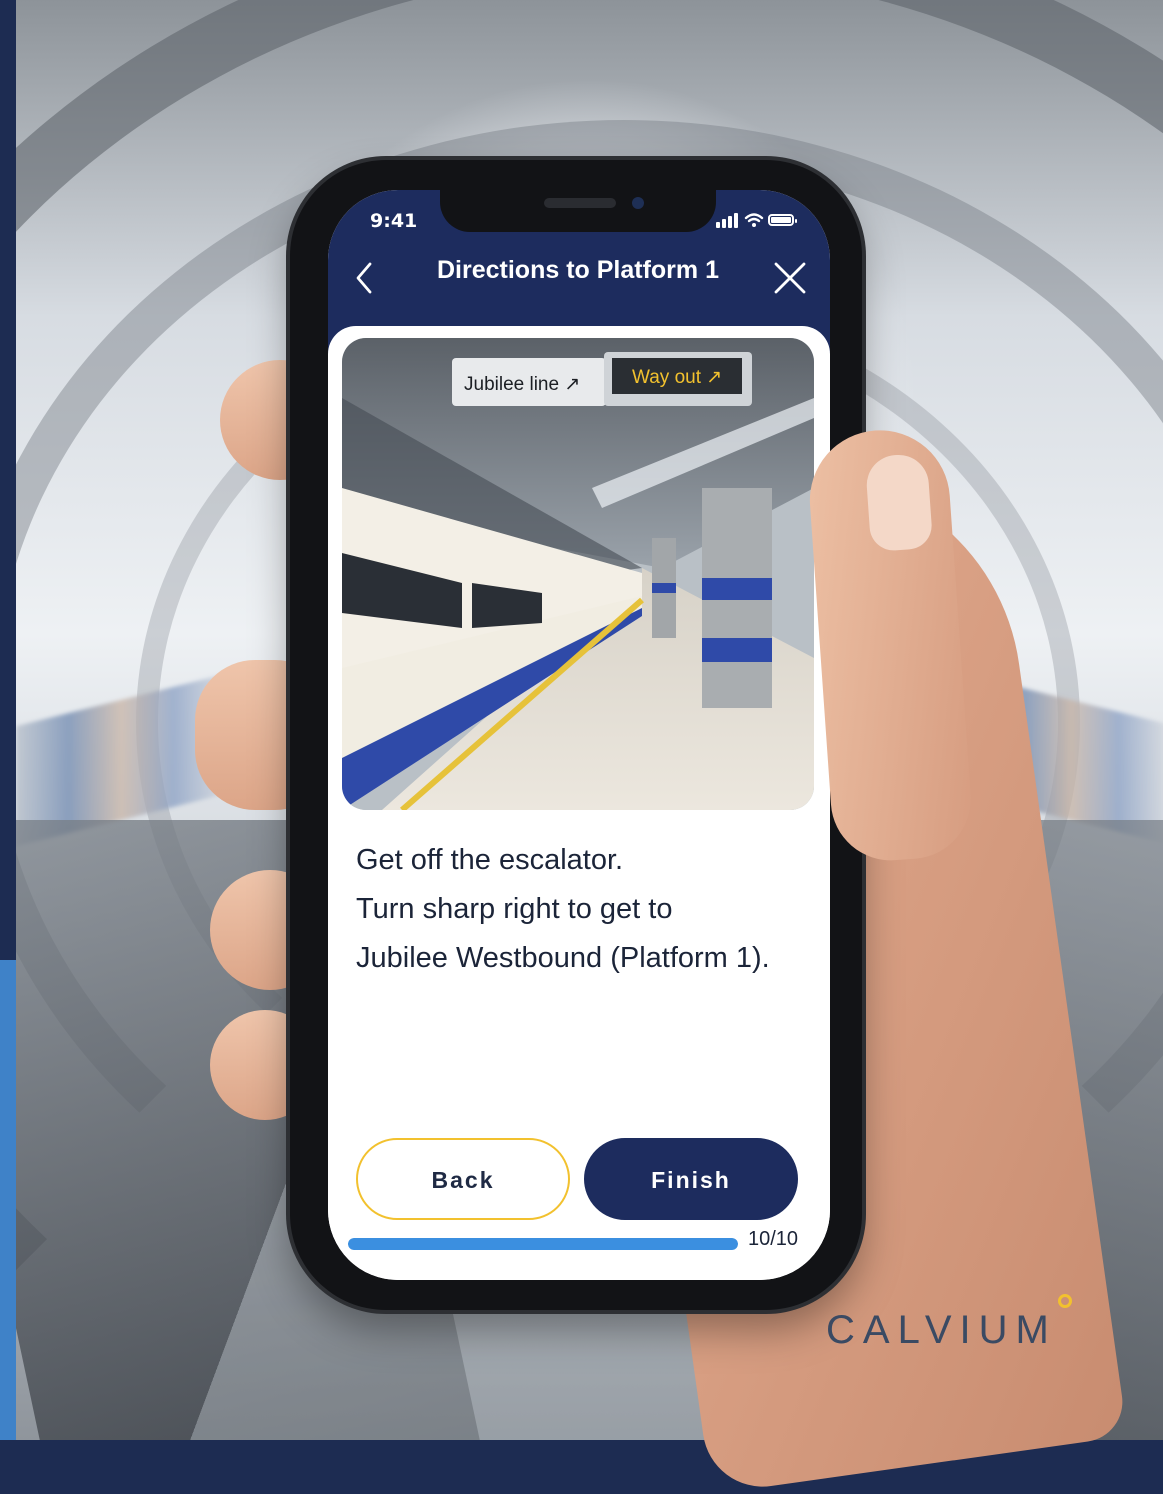 The height and width of the screenshot is (1494, 1163). Describe the element at coordinates (899, 502) in the screenshot. I see `thumbnail` at that location.